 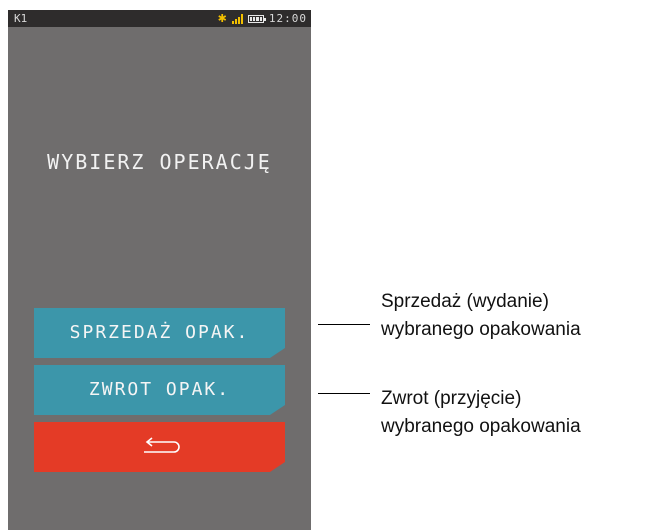 I want to click on return-arrow-icon, so click(x=161, y=445).